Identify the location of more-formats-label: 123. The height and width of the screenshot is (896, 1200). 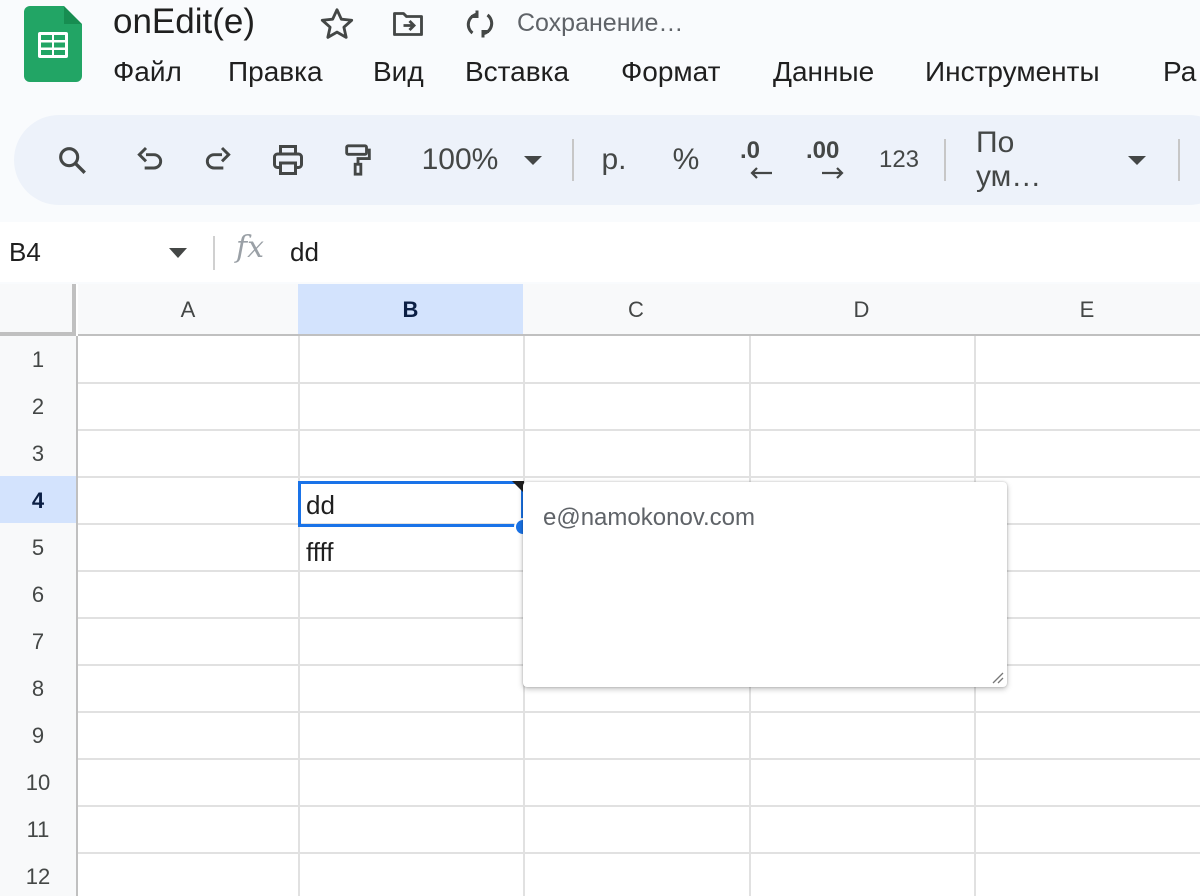
(899, 159).